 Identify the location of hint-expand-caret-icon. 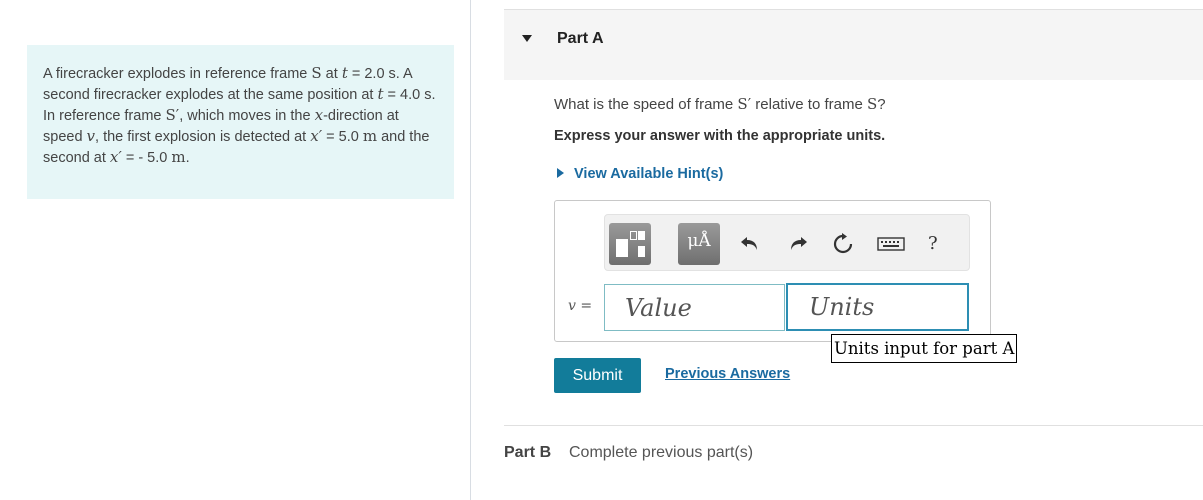
(560, 173).